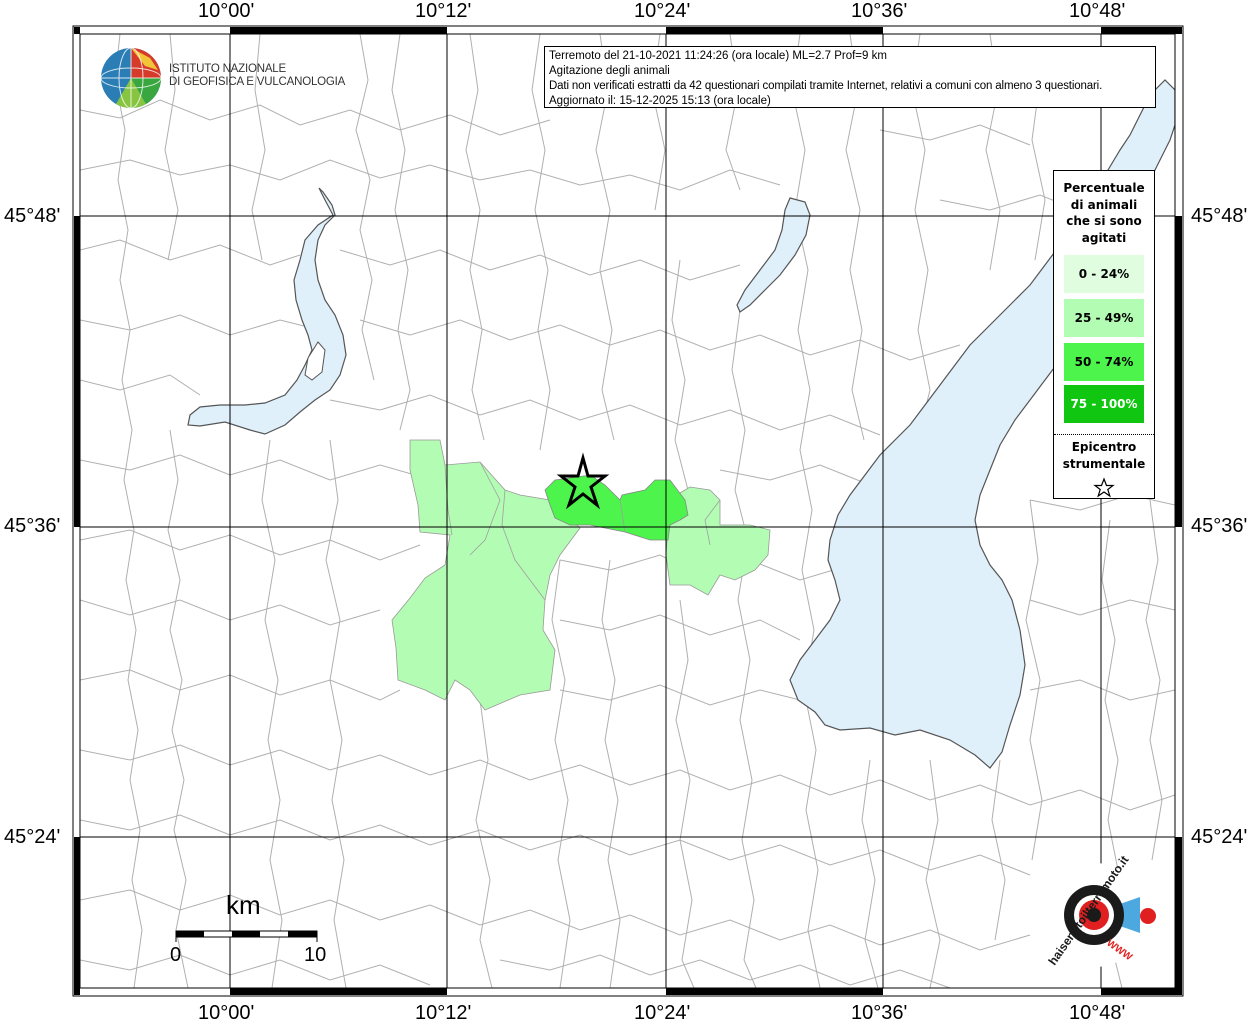 The height and width of the screenshot is (1025, 1256). What do you see at coordinates (315, 955) in the screenshot?
I see `scale-end: 10` at bounding box center [315, 955].